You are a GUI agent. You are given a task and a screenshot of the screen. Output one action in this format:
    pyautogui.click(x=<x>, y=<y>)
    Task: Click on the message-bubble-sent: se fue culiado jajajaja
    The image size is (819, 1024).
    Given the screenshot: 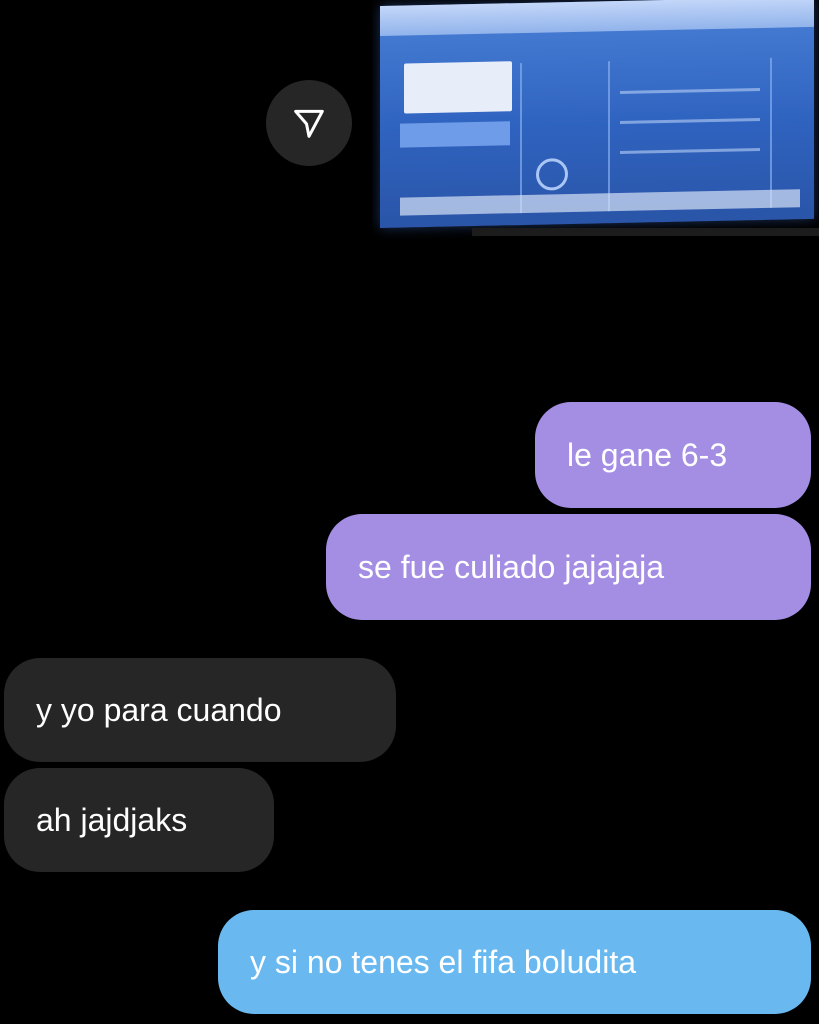 What is the action you would take?
    pyautogui.click(x=568, y=567)
    